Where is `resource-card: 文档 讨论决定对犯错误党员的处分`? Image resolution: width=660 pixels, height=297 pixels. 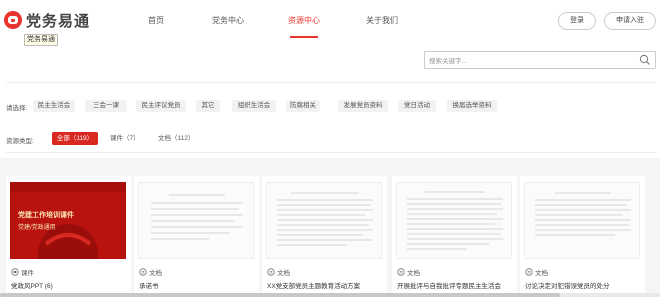
resource-card: 文档 讨论决定对犯错误党员的处分 is located at coordinates (582, 236).